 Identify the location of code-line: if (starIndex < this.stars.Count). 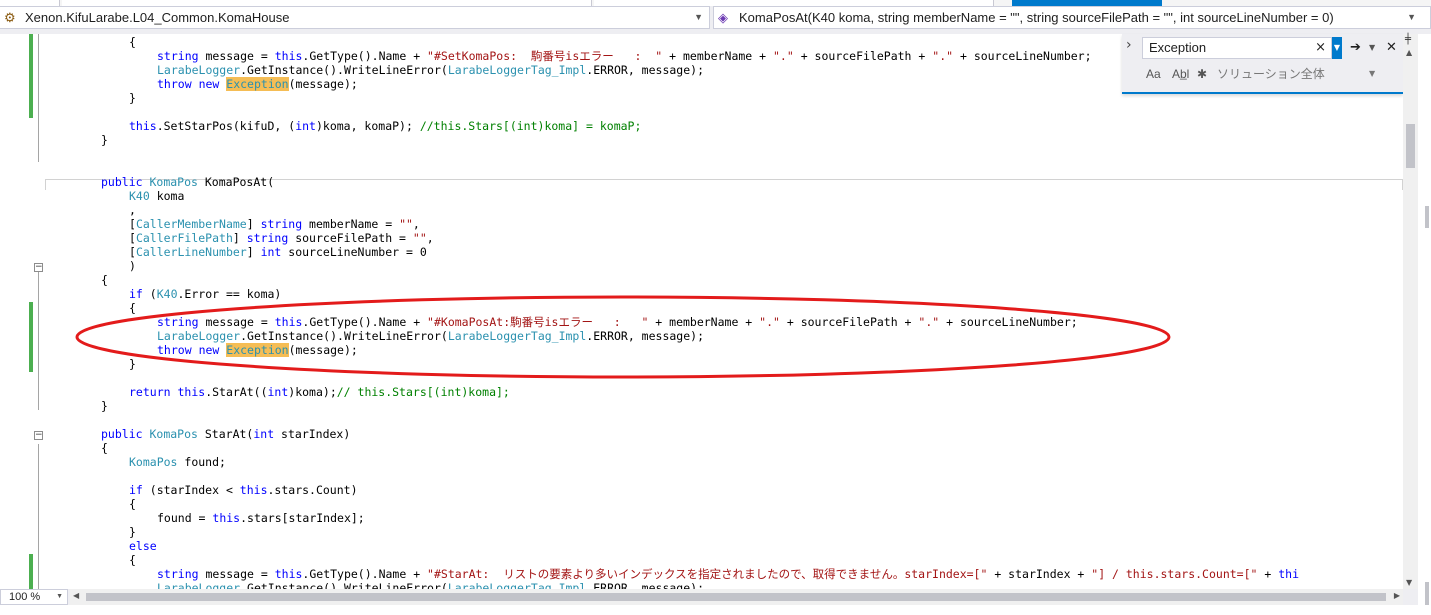
(243, 490).